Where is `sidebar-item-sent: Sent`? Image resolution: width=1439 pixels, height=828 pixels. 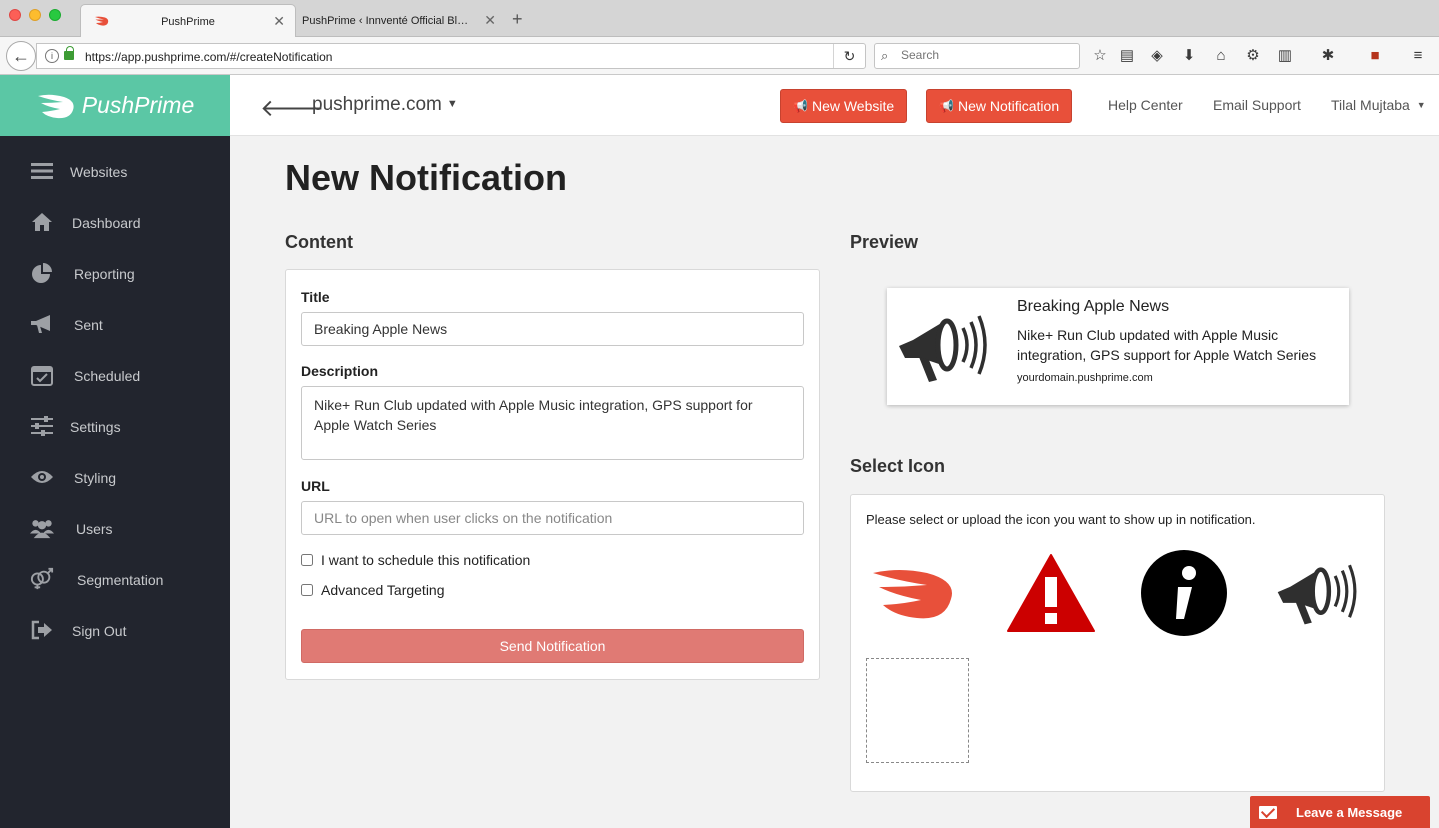
sidebar-item-sent: Sent is located at coordinates (115, 324).